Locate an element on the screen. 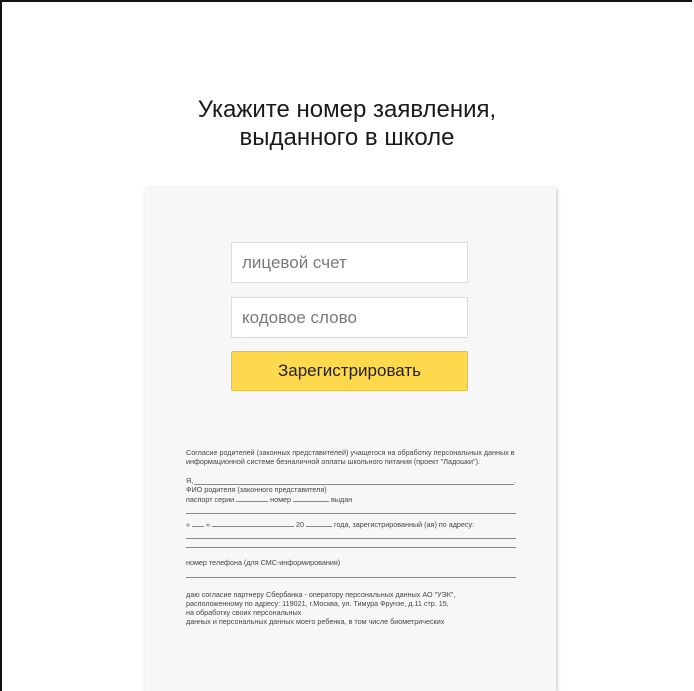 This screenshot has width=694, height=691. date-day-blank is located at coordinates (198, 523).